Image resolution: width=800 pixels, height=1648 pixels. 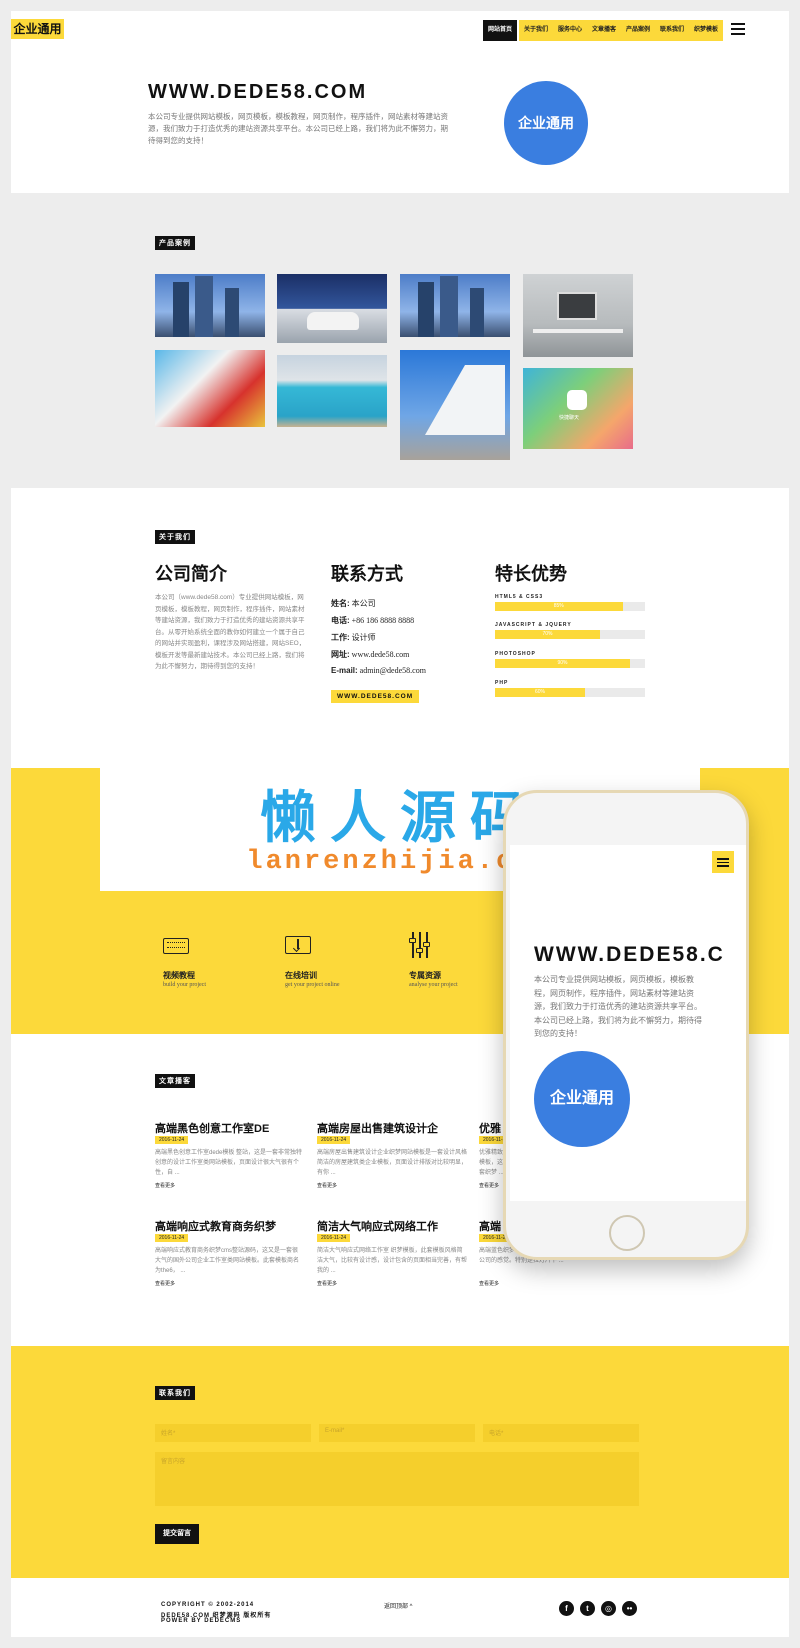 What do you see at coordinates (370, 654) in the screenshot?
I see `contact-website: 网址: www.dede58.com` at bounding box center [370, 654].